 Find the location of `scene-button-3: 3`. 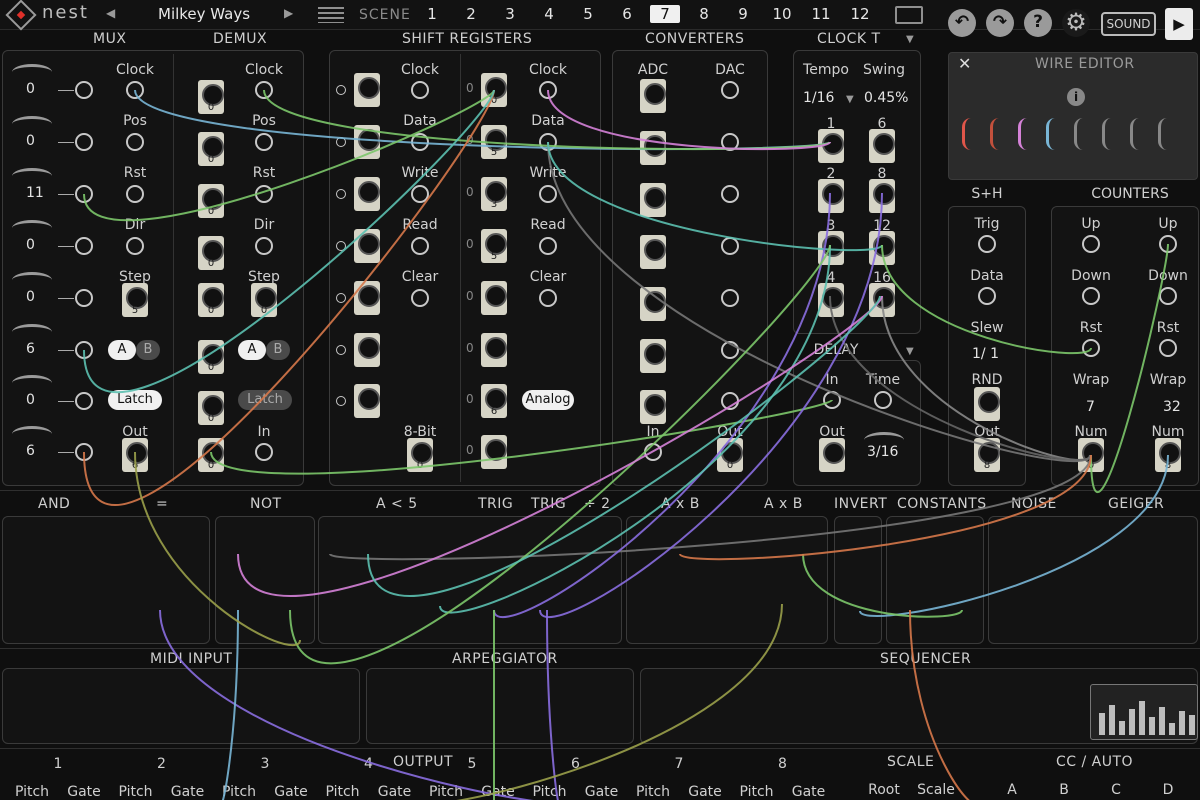

scene-button-3: 3 is located at coordinates (510, 14).